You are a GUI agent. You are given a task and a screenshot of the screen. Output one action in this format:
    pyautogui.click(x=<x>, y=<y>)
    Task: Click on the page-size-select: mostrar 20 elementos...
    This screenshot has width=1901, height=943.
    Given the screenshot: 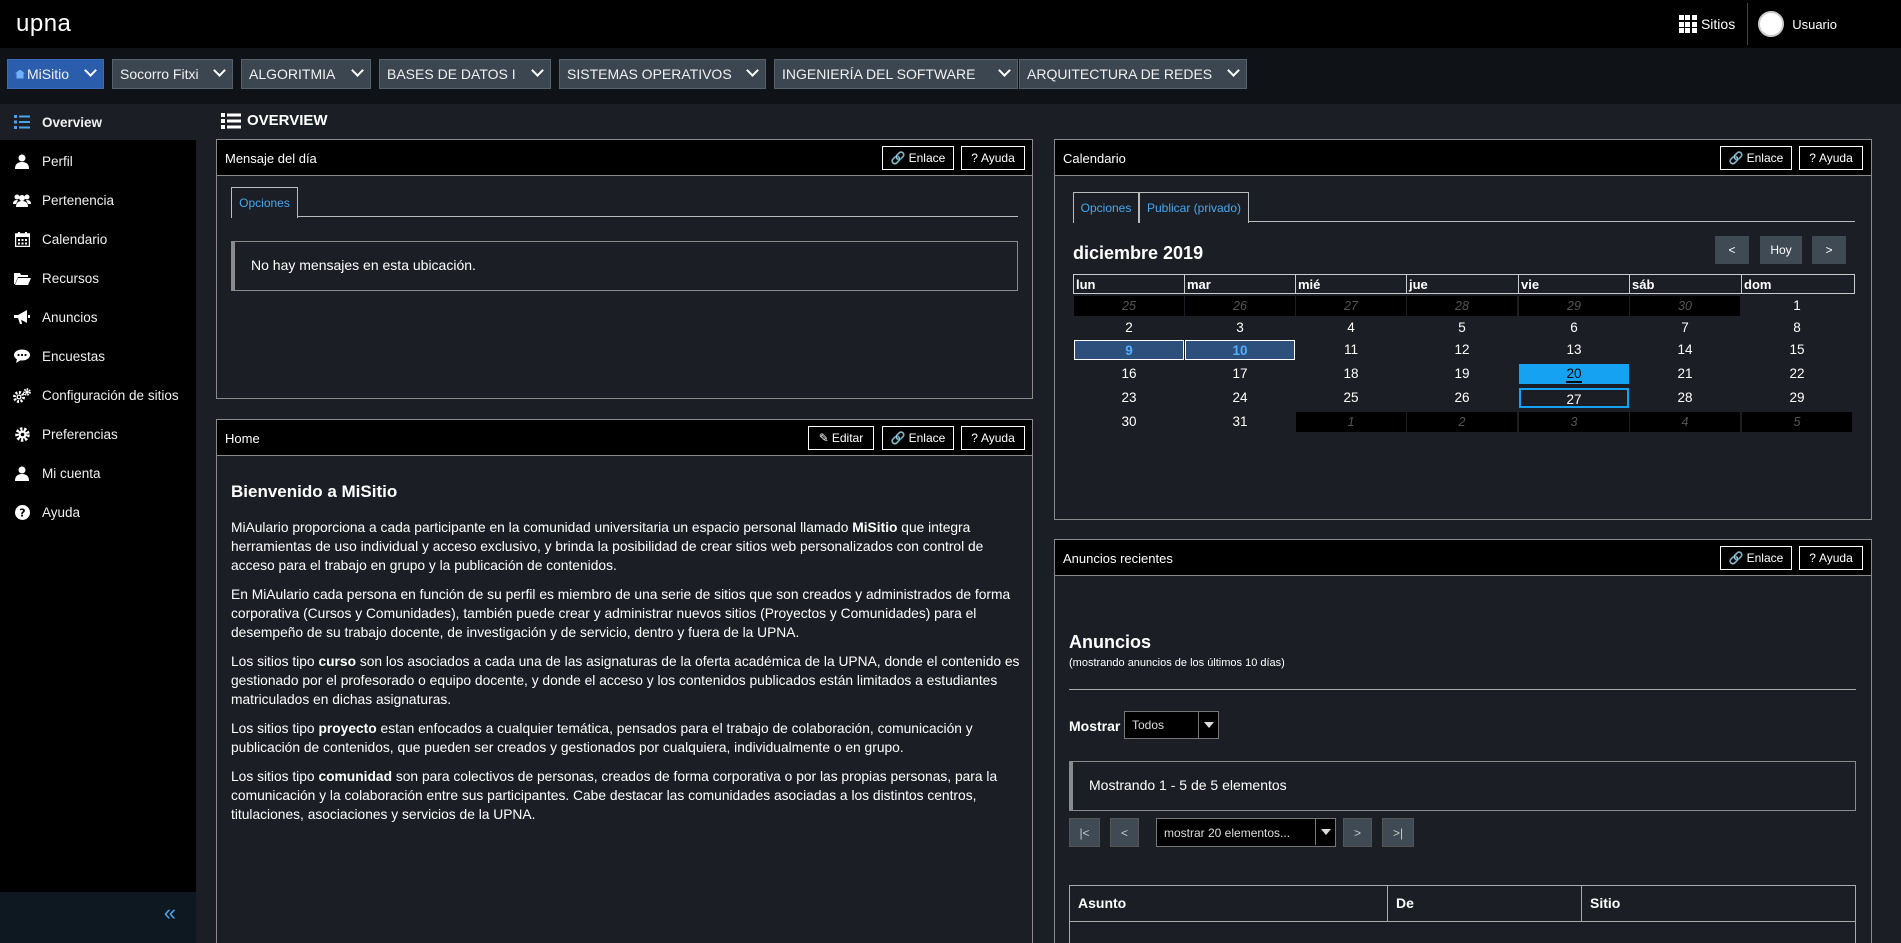 What is the action you would take?
    pyautogui.click(x=1246, y=832)
    